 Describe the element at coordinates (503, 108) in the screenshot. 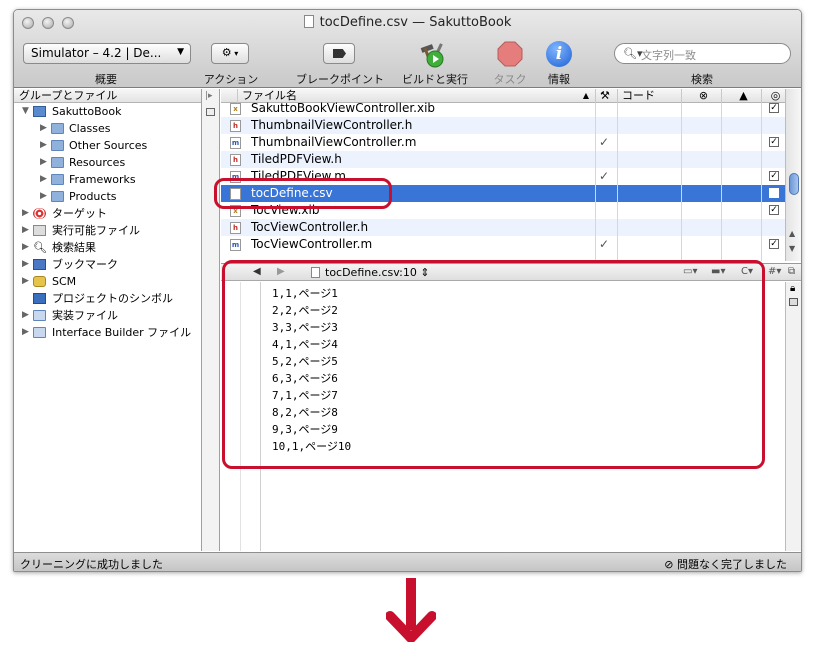

I see `file-row: x SakuttoBookViewController.xib ✓` at that location.